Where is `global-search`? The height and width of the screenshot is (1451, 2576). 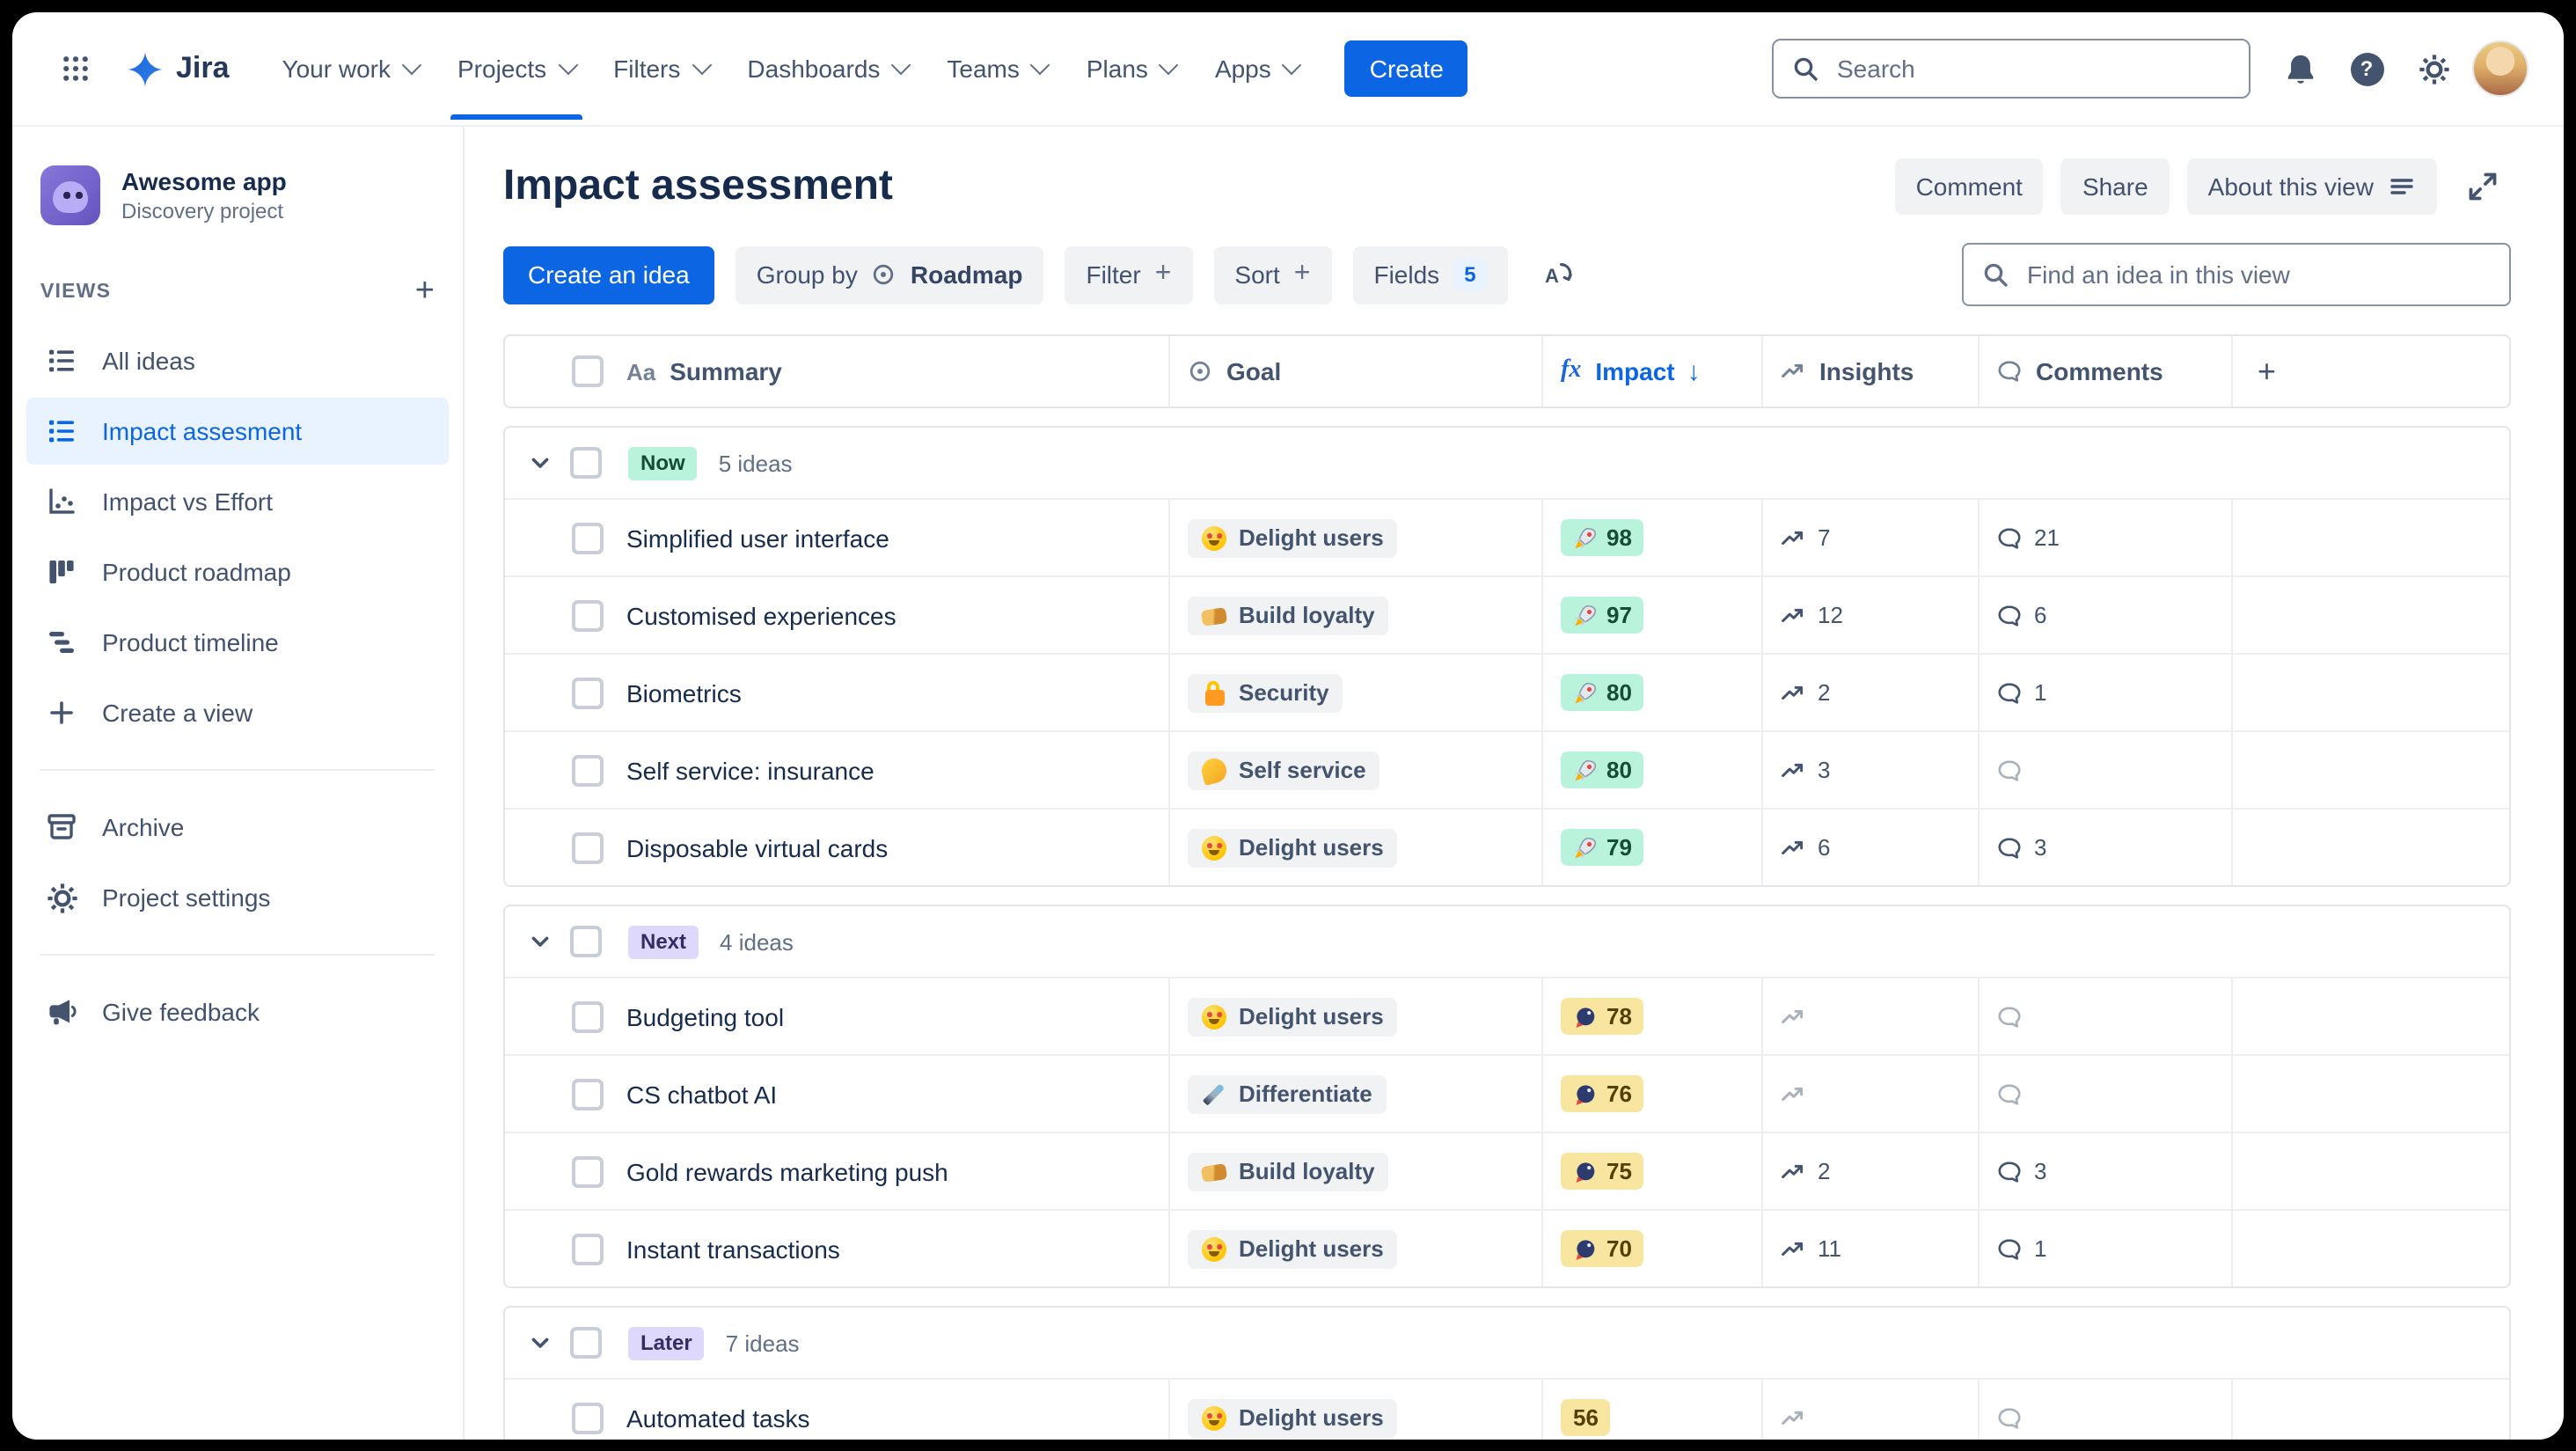
global-search is located at coordinates (2011, 69).